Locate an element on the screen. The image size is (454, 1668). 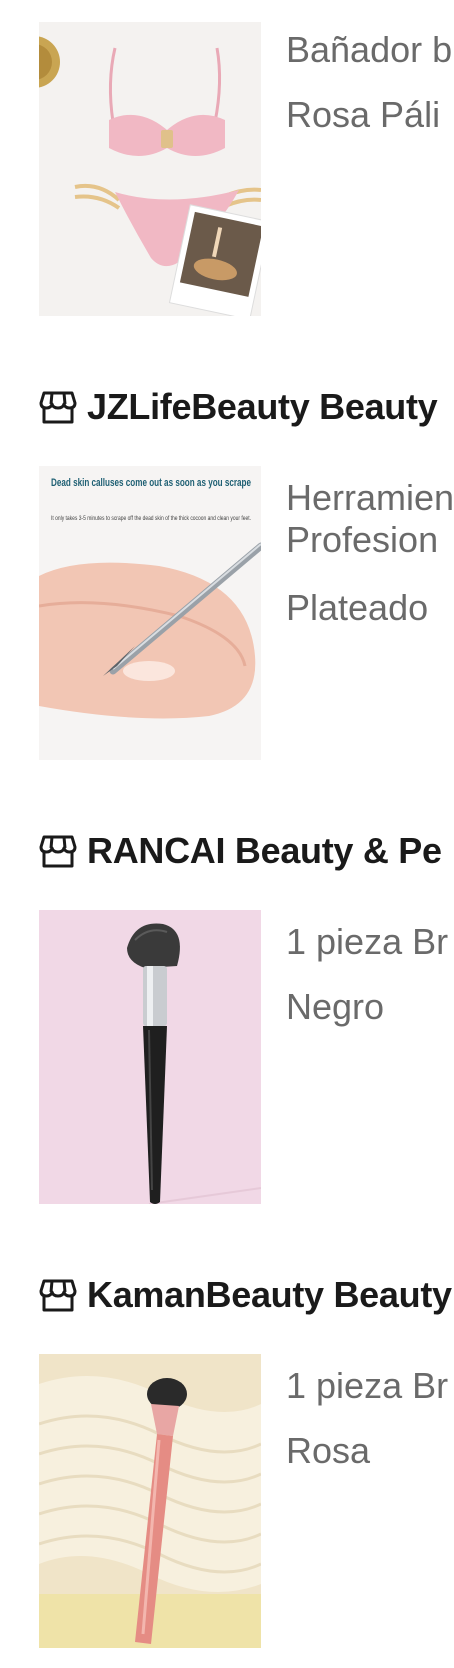
product-variant: Rosa Páli is located at coordinates (363, 114).